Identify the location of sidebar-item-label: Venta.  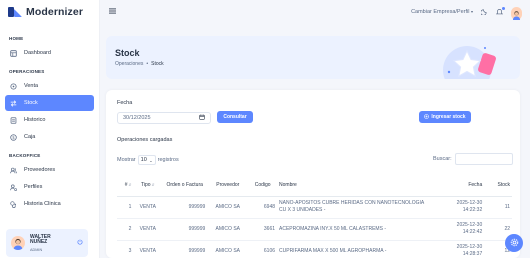
(31, 86).